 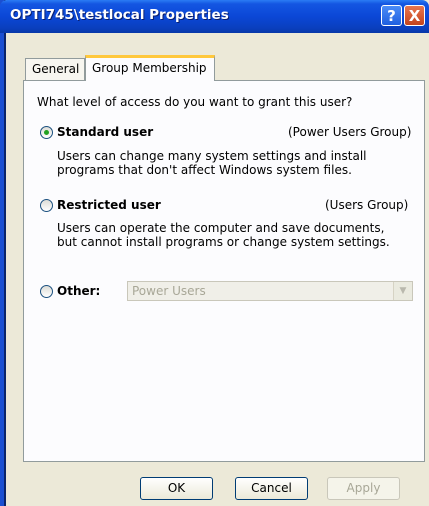 I want to click on help-icon: ?, so click(x=391, y=16).